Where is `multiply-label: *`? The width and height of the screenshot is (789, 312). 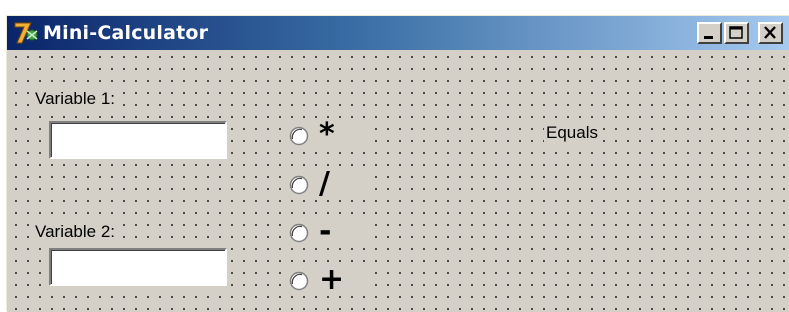 multiply-label: * is located at coordinates (327, 134).